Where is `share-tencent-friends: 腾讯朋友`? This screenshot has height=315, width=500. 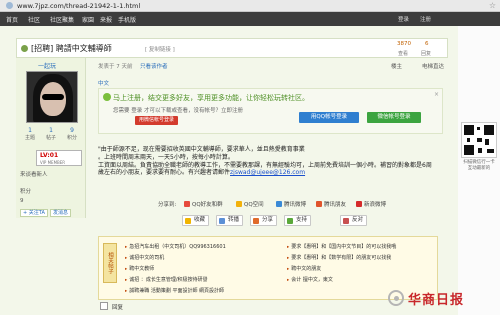
share-tencent-friends: 腾讯朋友 is located at coordinates (335, 204).